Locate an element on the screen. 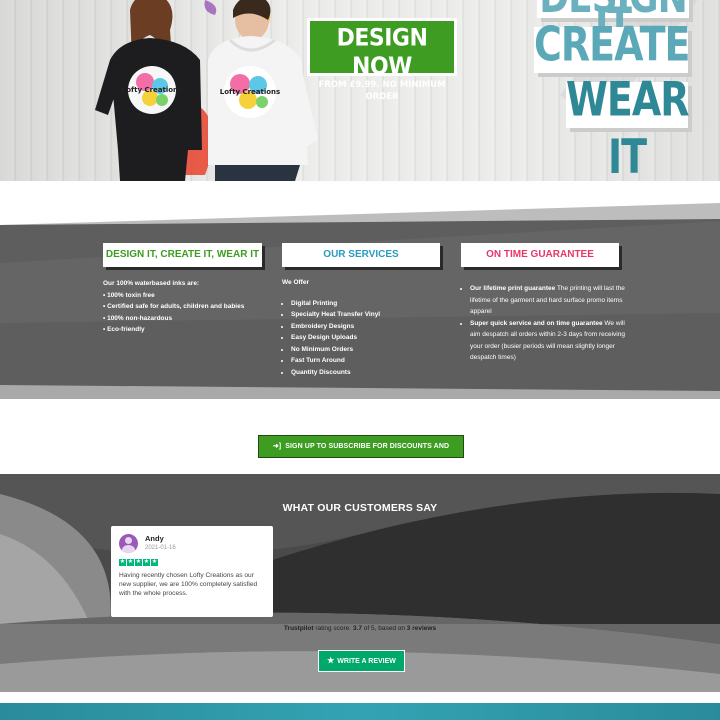 The width and height of the screenshot is (720, 720). service-item: Easy Design Uploads is located at coordinates (366, 338).